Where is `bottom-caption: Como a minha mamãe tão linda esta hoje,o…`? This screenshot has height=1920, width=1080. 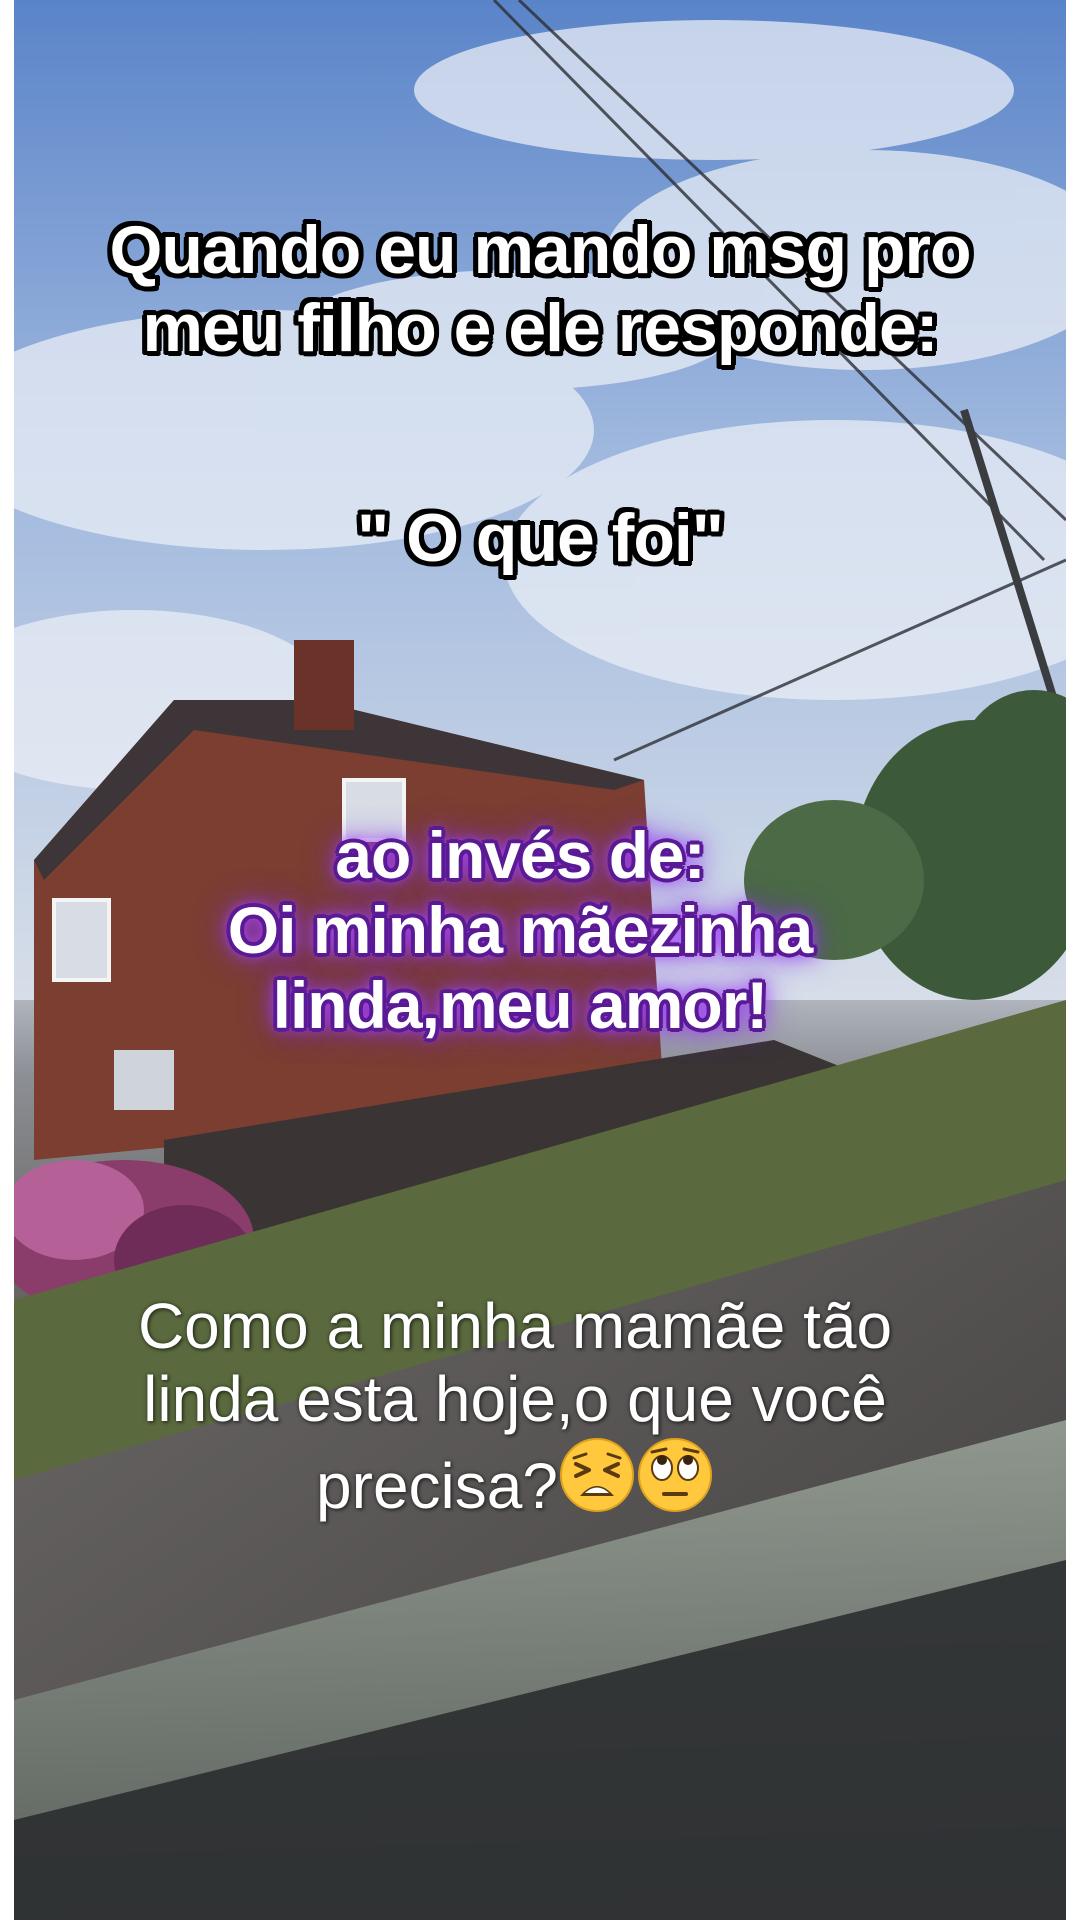
bottom-caption: Como a minha mamãe tão linda esta hoje,o… is located at coordinates (527, 1406).